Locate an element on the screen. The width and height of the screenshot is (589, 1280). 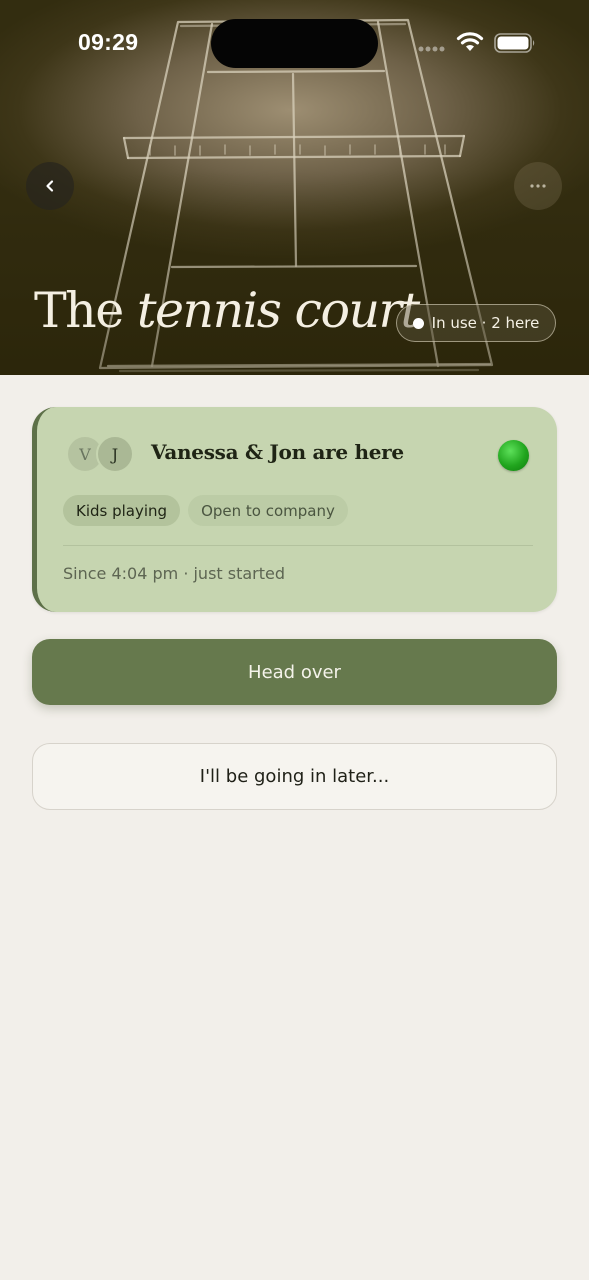
status-badge-label: In use · 2 here is located at coordinates (485, 323).